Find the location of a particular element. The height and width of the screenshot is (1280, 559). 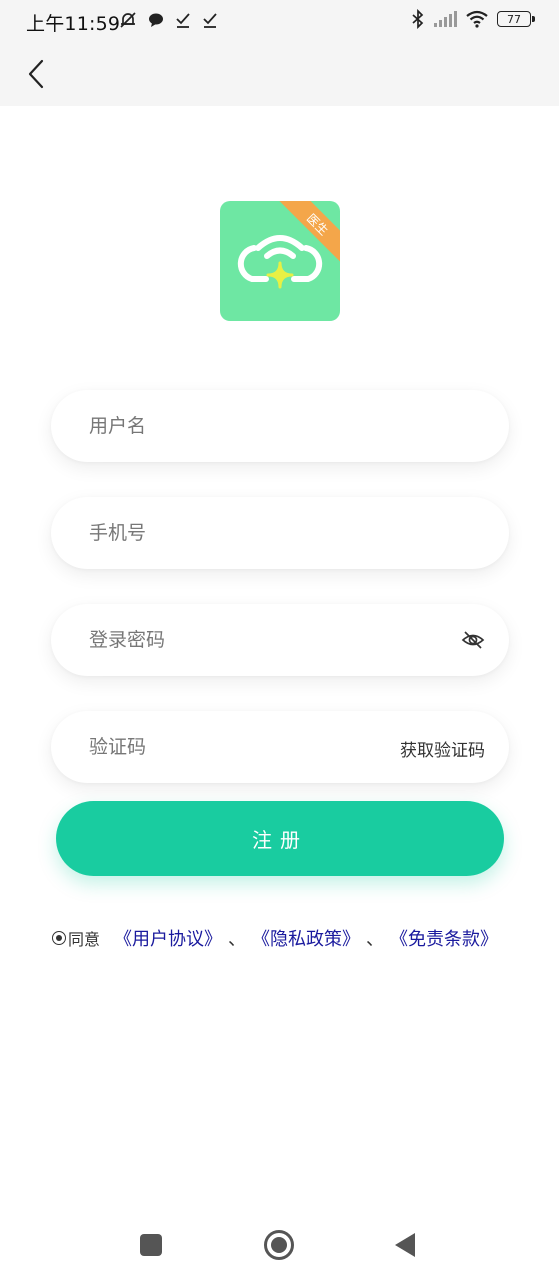

status-time: 上午11:59 is located at coordinates (73, 24).